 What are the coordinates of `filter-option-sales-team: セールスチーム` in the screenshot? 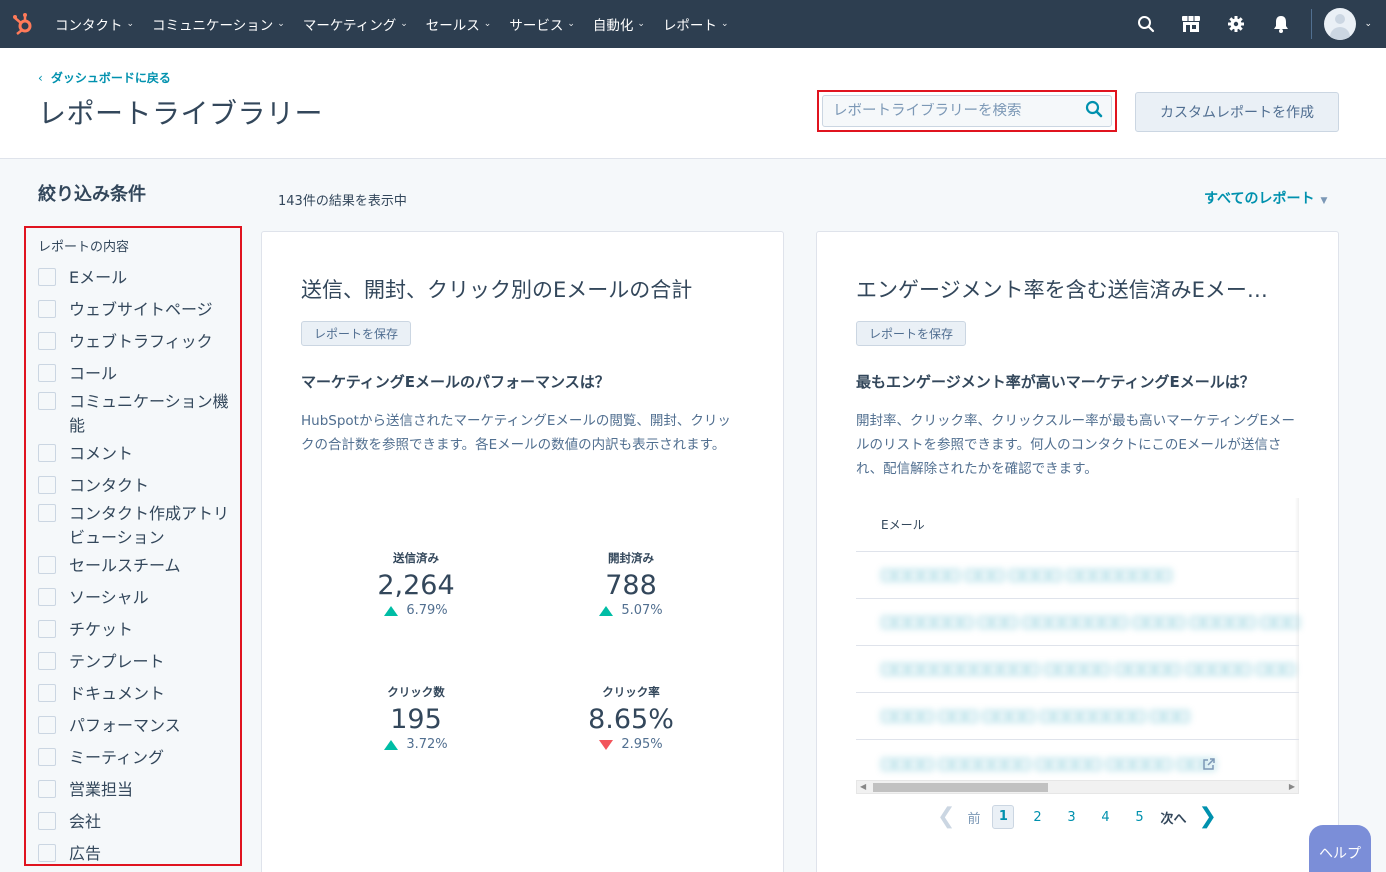 It's located at (136, 566).